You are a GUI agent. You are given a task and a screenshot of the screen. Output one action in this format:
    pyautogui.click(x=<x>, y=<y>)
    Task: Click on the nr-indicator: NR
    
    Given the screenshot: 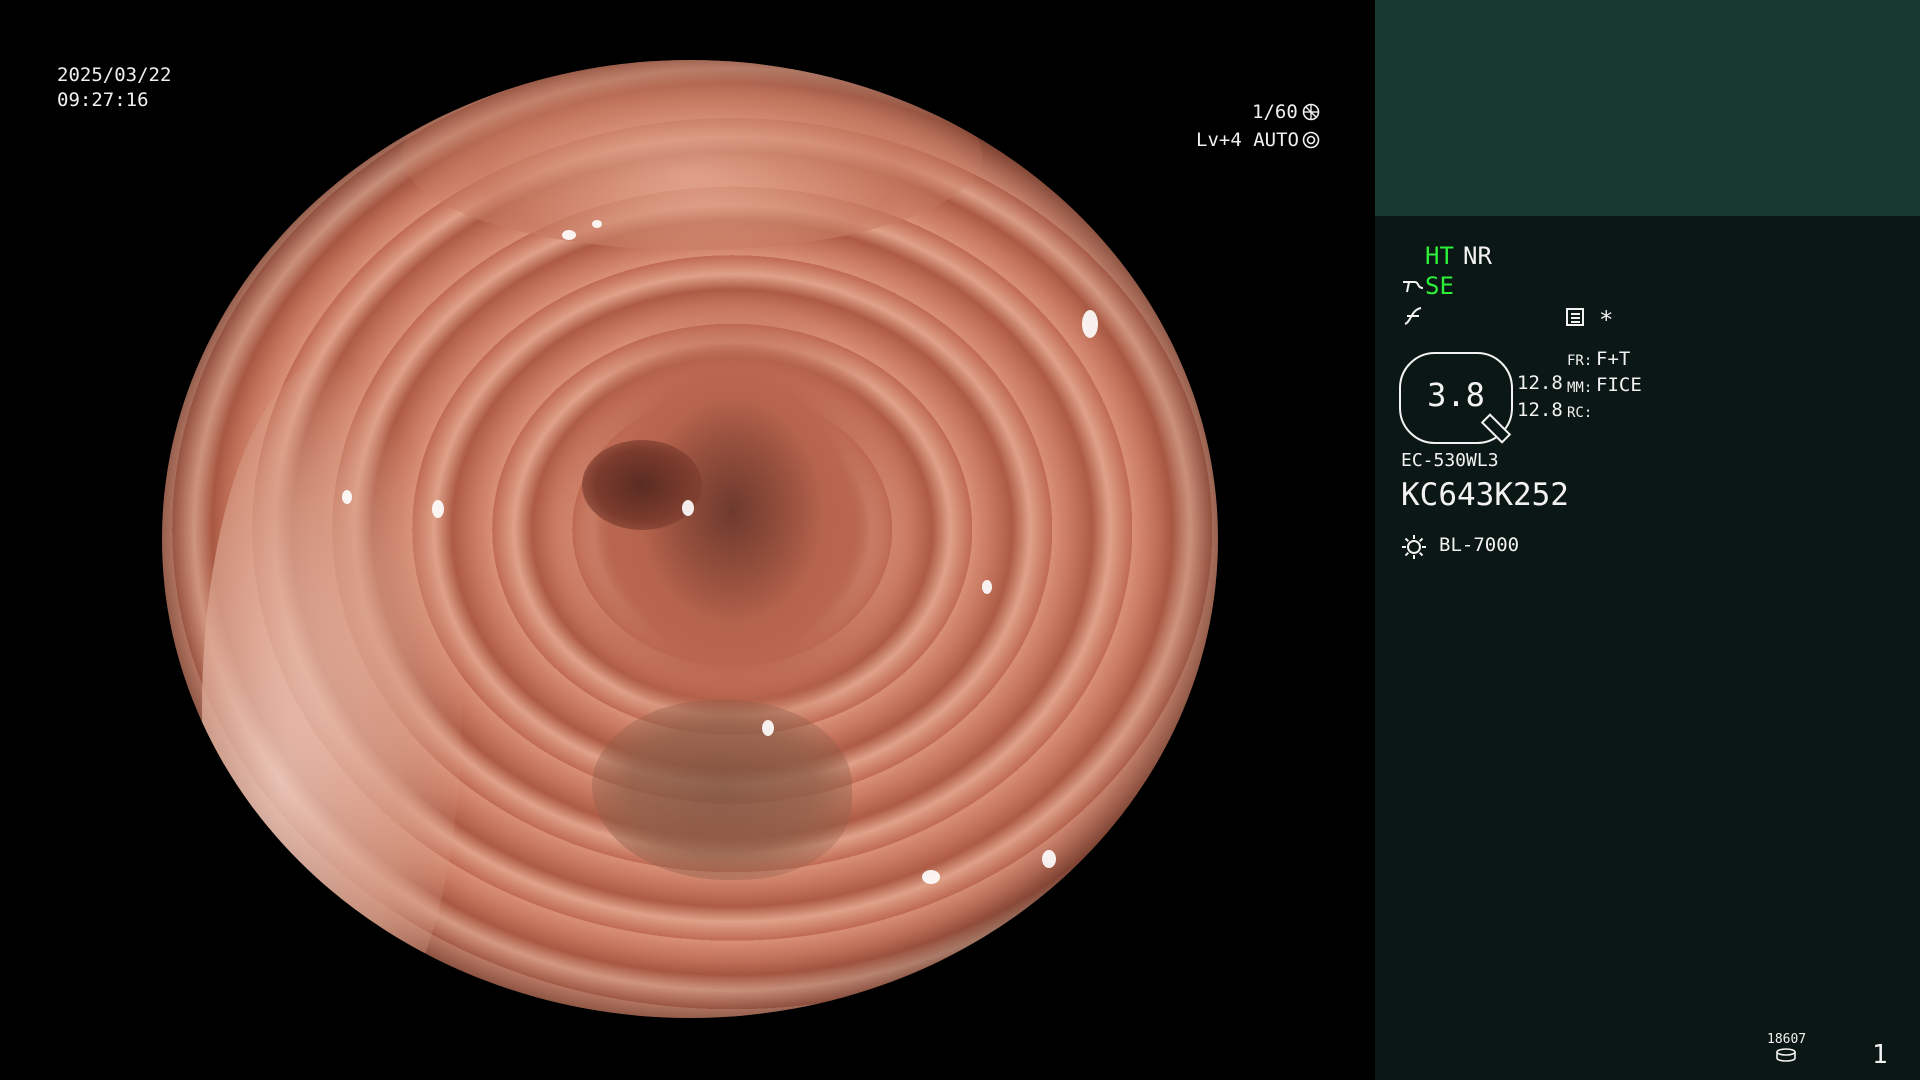 What is the action you would take?
    pyautogui.click(x=1477, y=256)
    